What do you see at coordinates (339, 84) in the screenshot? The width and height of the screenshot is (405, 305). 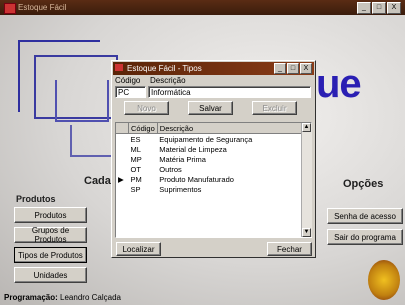 I see `brand-title: ue` at bounding box center [339, 84].